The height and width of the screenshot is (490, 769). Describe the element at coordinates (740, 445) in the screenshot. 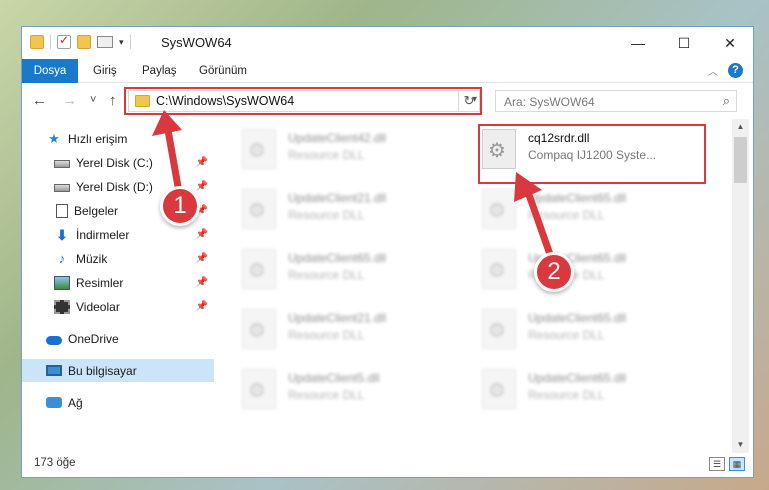

I see `scroll-down-icon: ▼` at that location.